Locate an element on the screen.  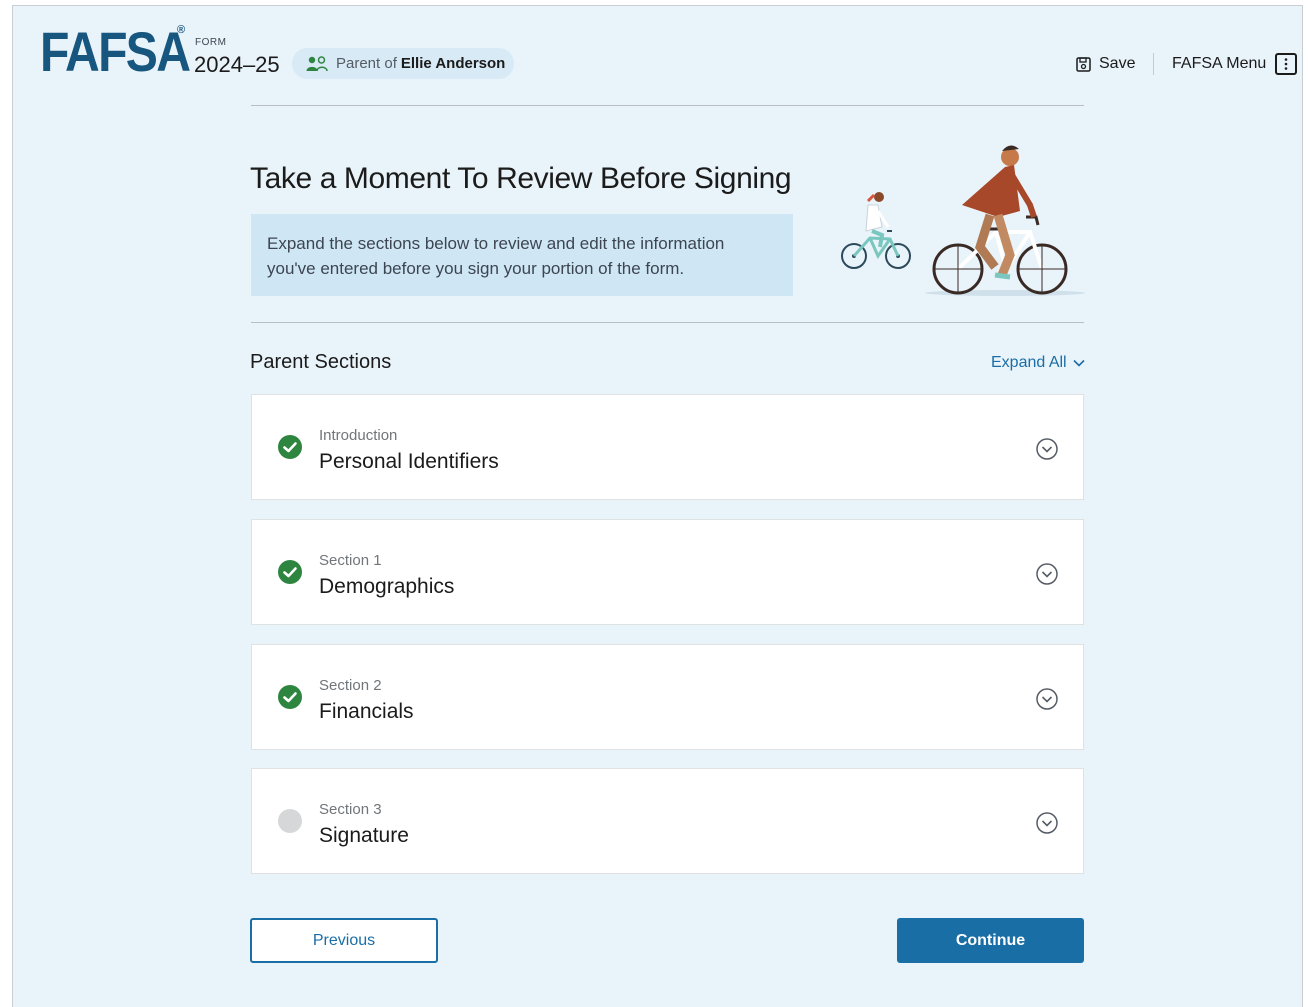
page-title: Take a Moment To Review Before Signing is located at coordinates (521, 178).